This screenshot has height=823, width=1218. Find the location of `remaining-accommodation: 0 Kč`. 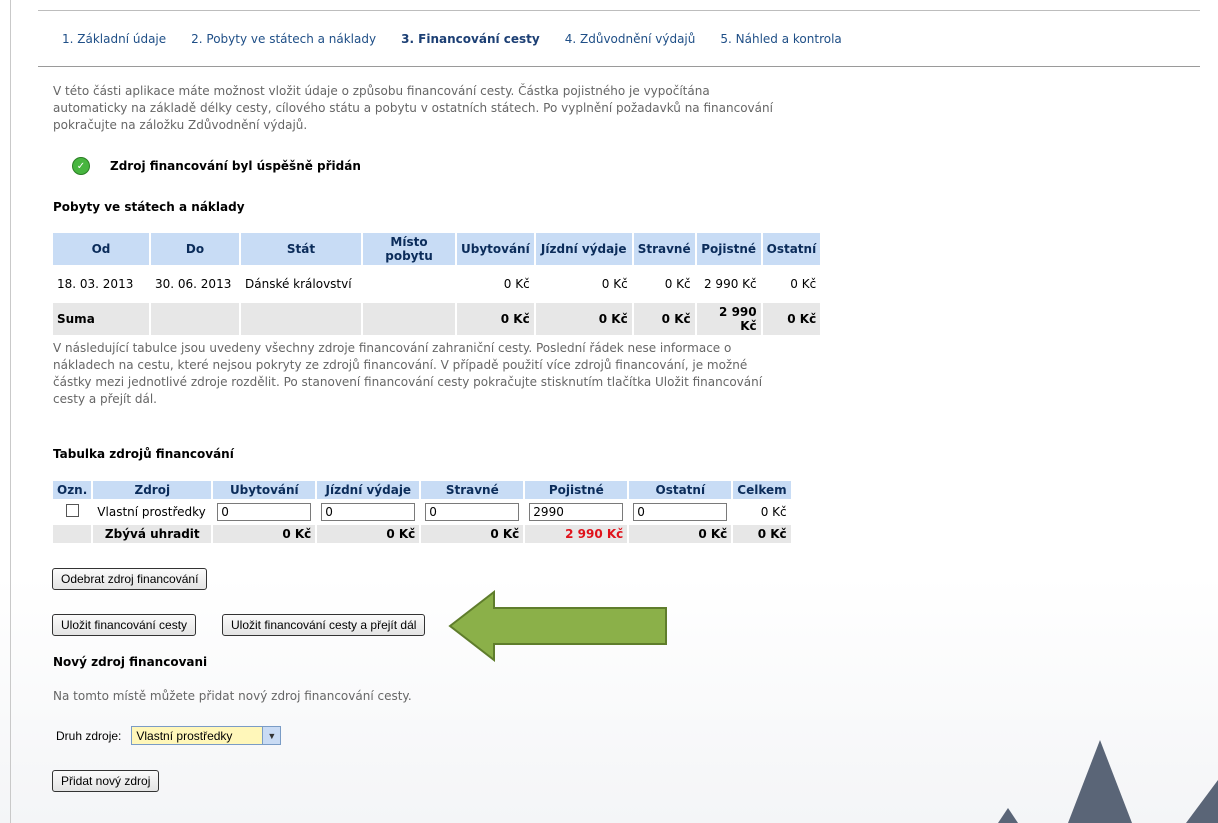

remaining-accommodation: 0 Kč is located at coordinates (264, 534).